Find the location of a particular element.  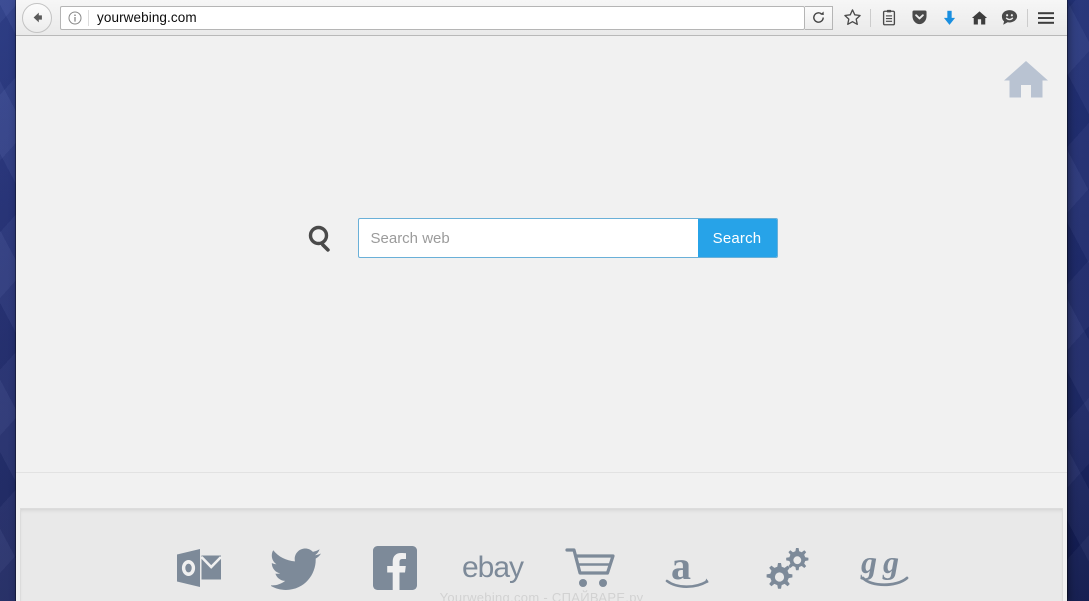

amazon-icon: a is located at coordinates (686, 566).